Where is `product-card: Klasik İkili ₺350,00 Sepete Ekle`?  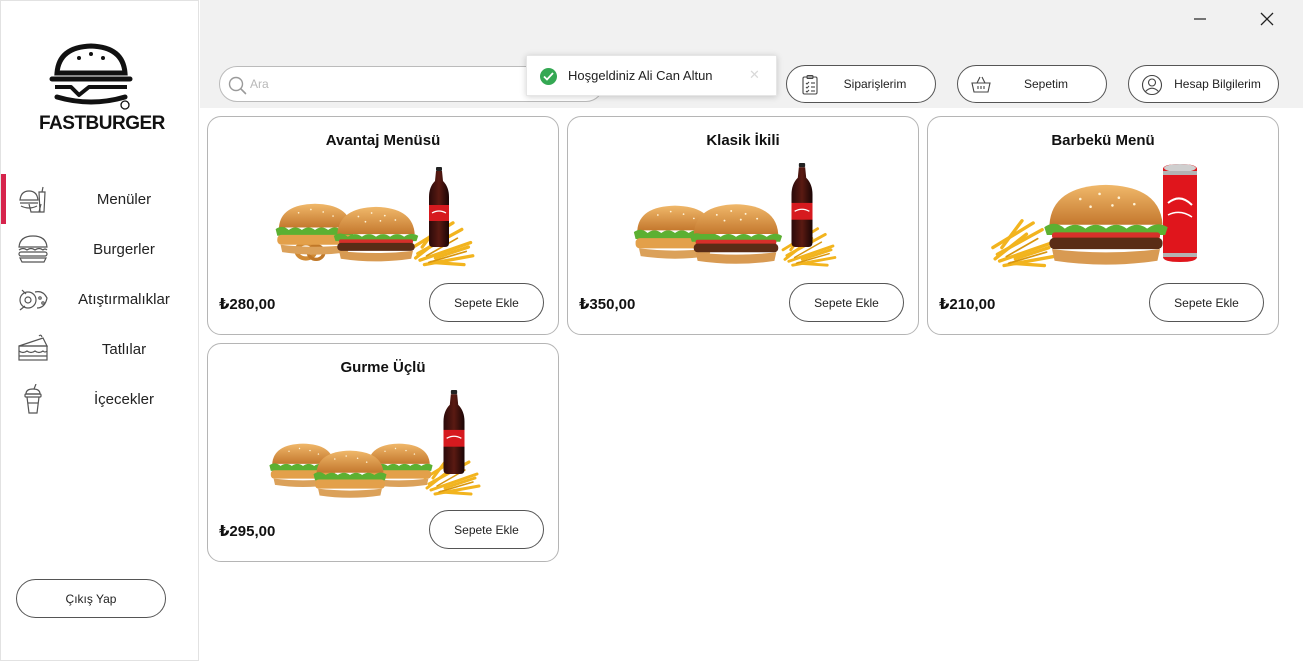 product-card: Klasik İkili ₺350,00 Sepete Ekle is located at coordinates (743, 225).